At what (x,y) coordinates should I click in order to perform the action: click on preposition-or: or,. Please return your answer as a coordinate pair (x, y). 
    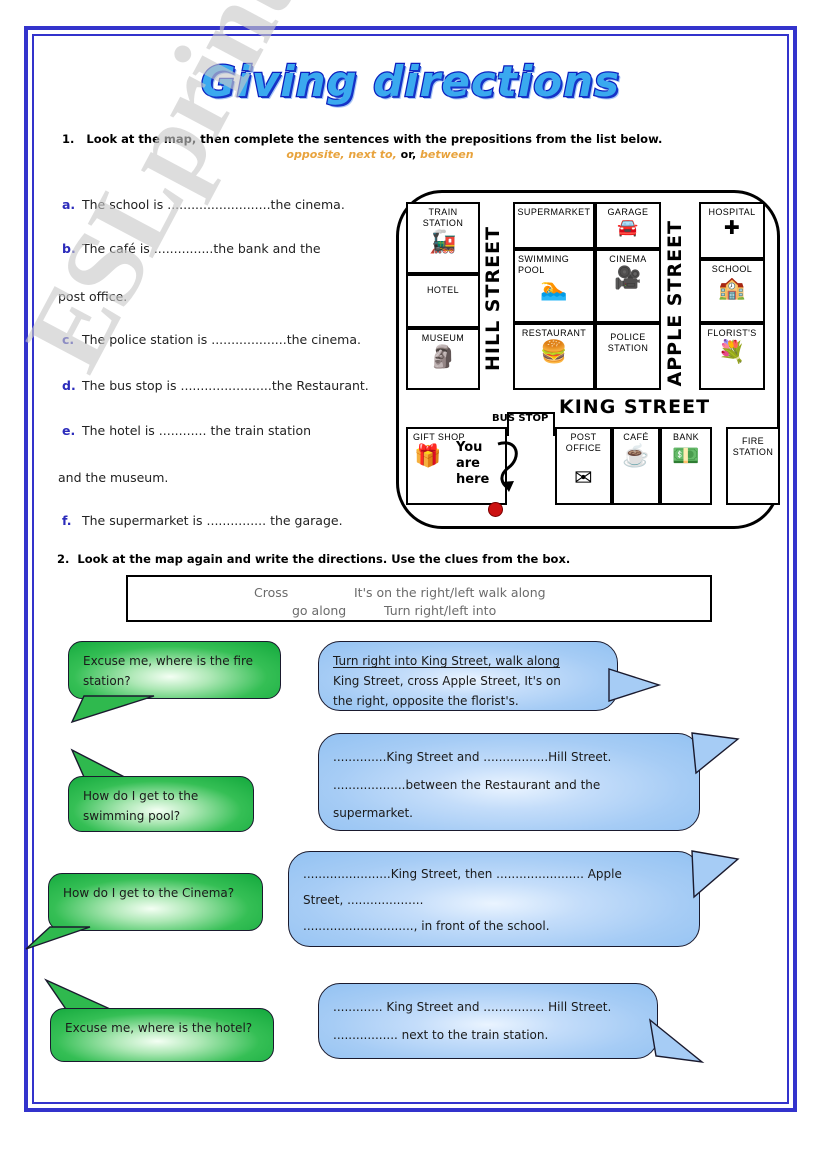
    Looking at the image, I should click on (408, 154).